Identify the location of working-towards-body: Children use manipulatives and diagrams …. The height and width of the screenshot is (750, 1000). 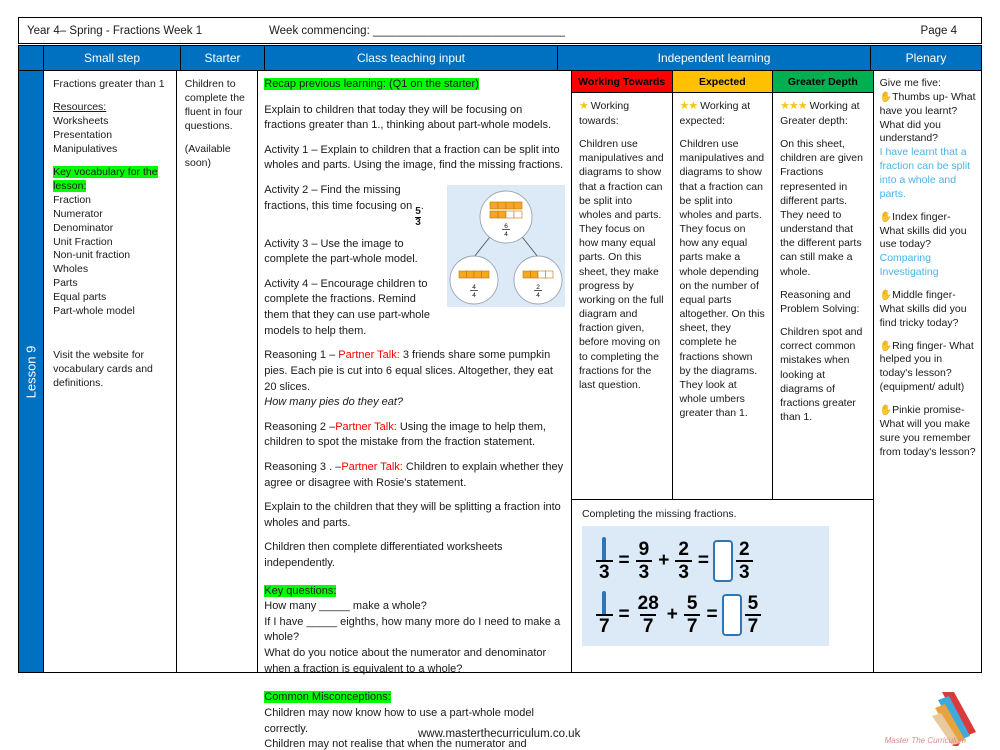
(621, 264).